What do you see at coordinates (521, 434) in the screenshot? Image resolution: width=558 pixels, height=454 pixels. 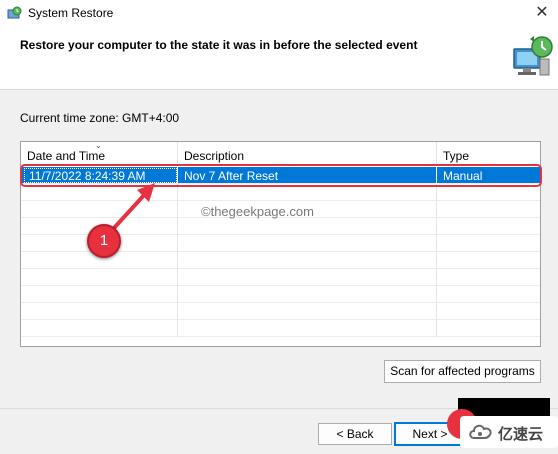 I see `brand-text: 亿速云` at bounding box center [521, 434].